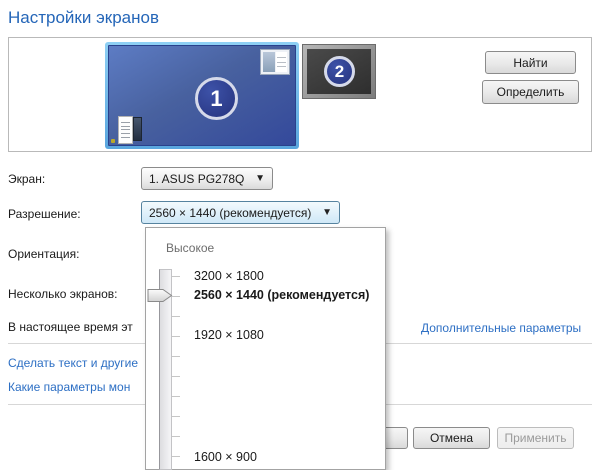 The image size is (600, 470). I want to click on what-display-settings-link: Какие параметры мон, so click(76, 387).